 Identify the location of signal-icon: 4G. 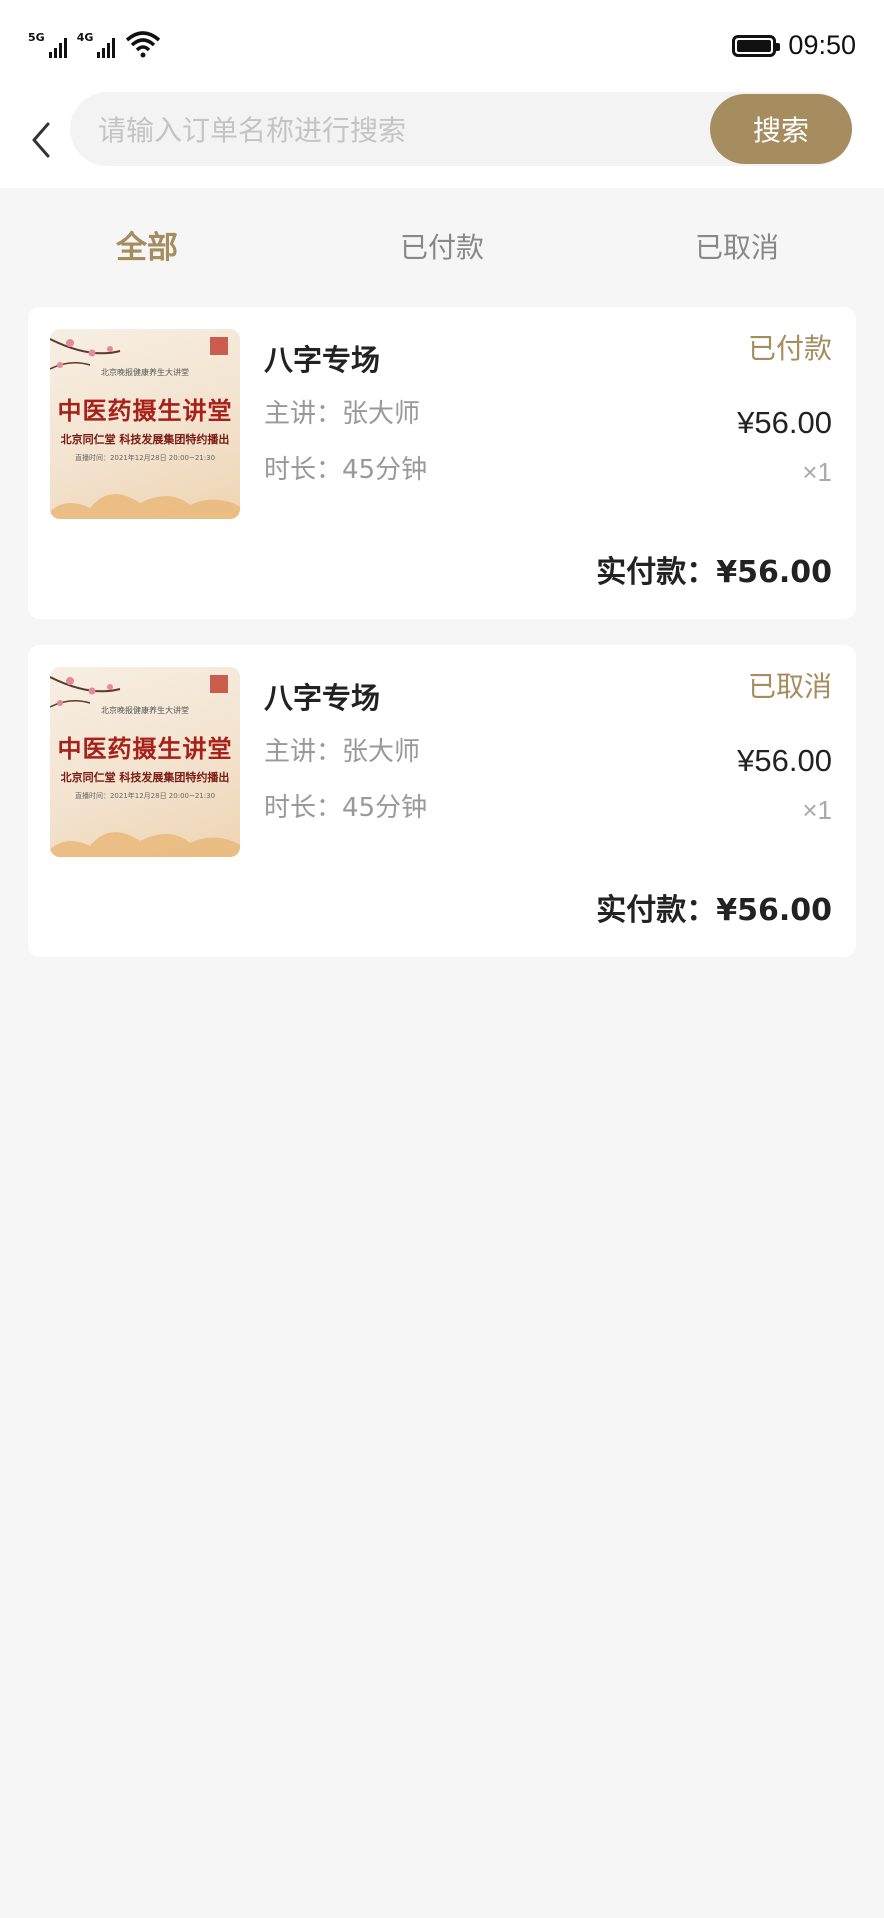
(96, 44).